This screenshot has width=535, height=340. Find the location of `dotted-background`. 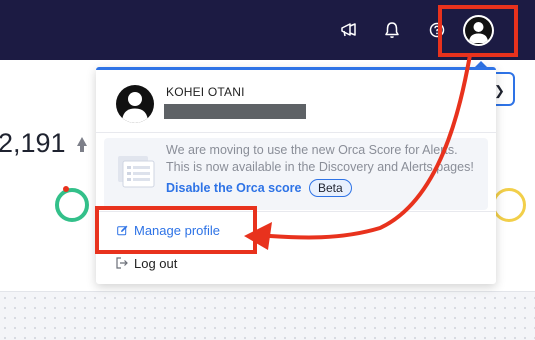

dotted-background is located at coordinates (267, 316).